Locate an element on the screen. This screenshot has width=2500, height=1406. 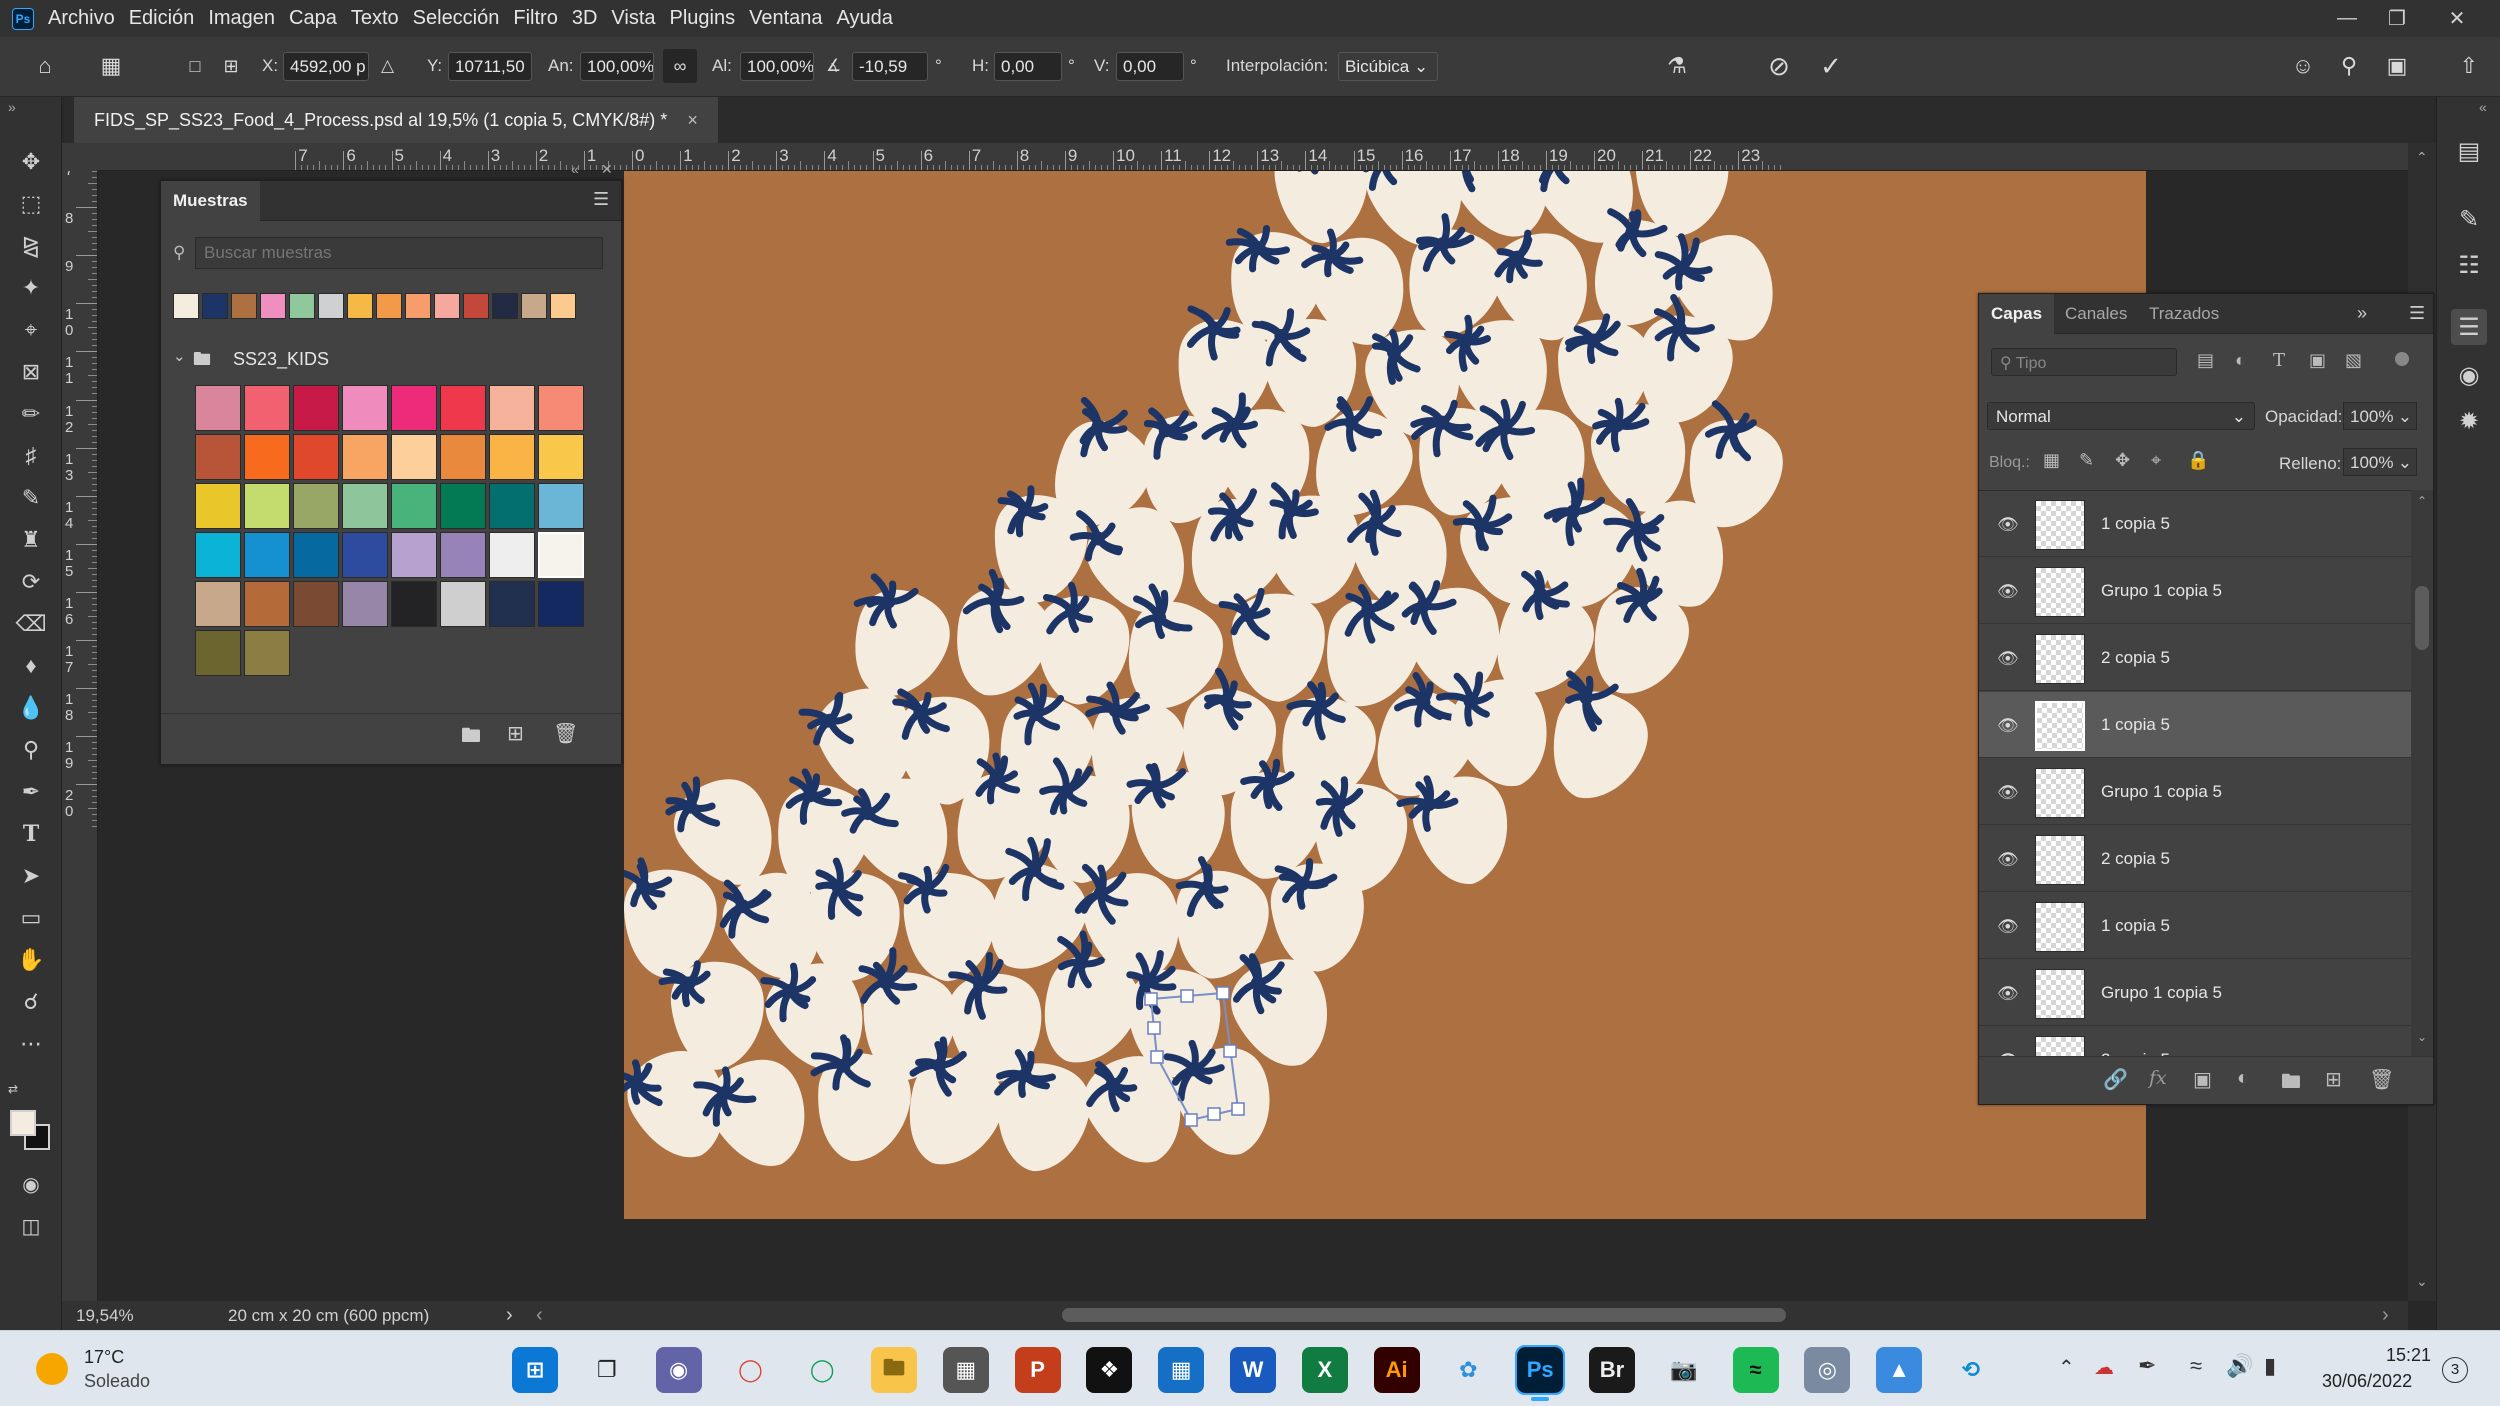
photos-edit-icon: ✿ is located at coordinates (1468, 1370).